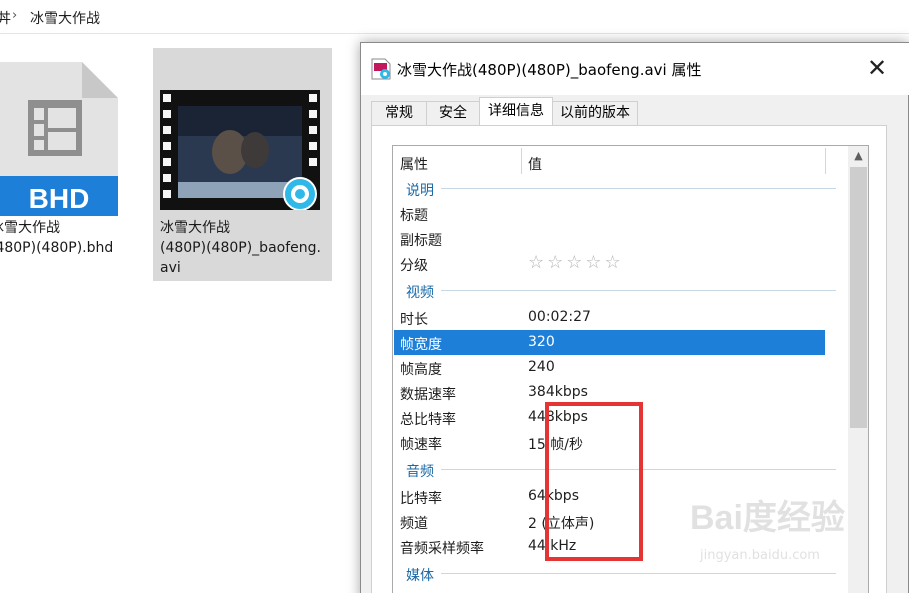 The height and width of the screenshot is (593, 909). I want to click on row-label: 比特率, so click(421, 499).